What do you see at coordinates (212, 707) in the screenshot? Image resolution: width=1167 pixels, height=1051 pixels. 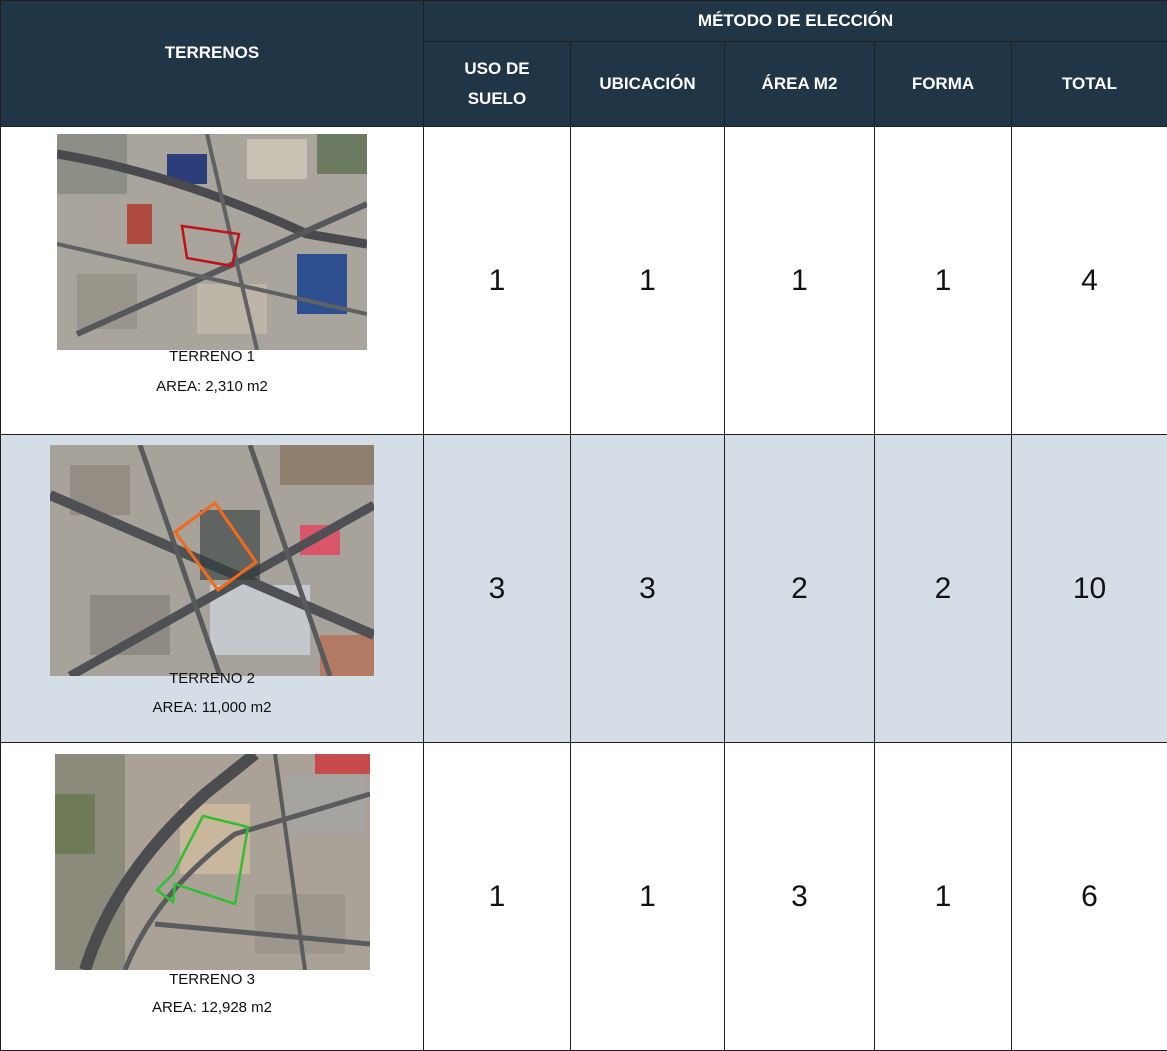 I see `terreno-area: AREA: 11,000 m2` at bounding box center [212, 707].